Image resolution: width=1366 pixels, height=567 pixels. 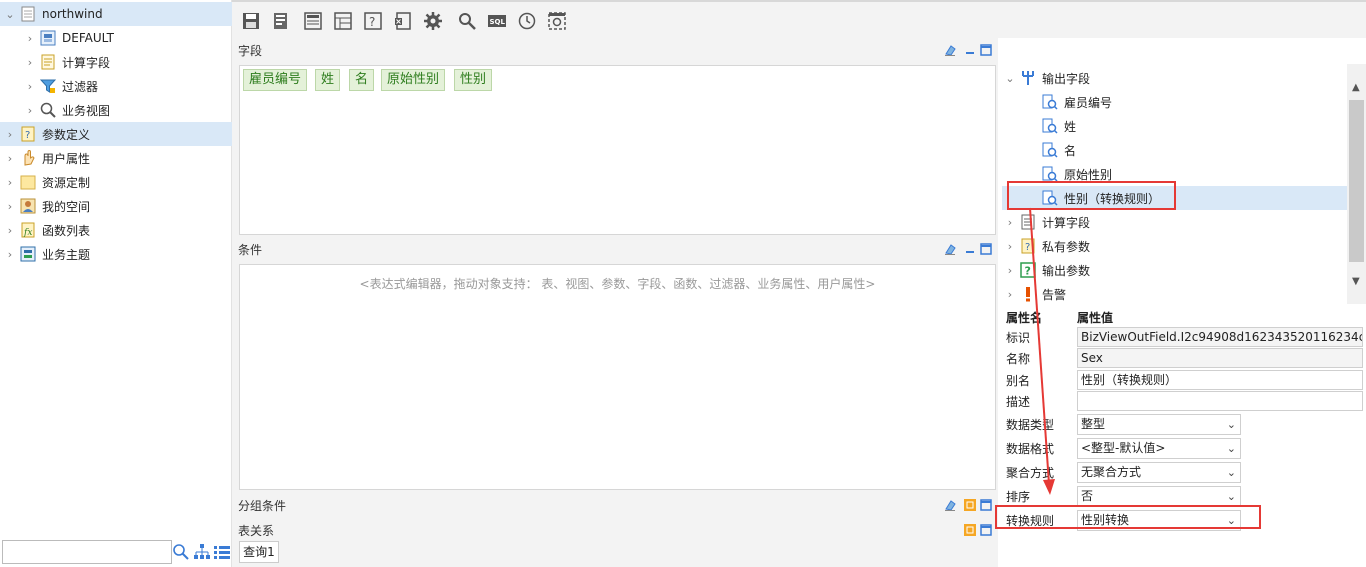 I want to click on user-icon, so click(x=28, y=206).